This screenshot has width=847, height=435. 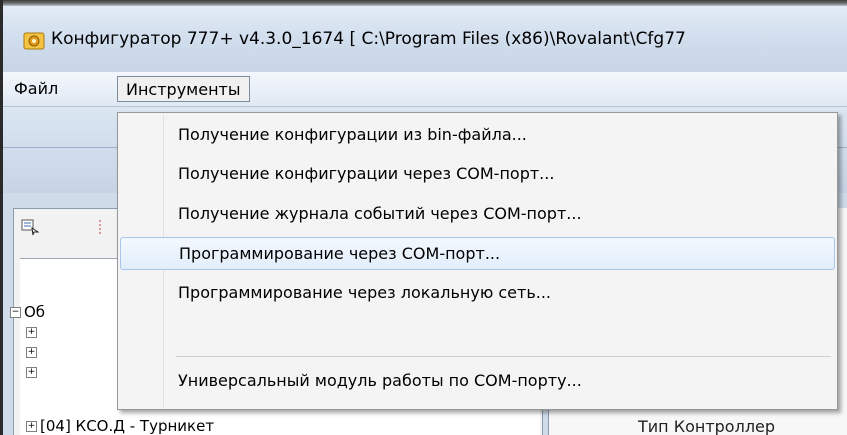 I want to click on tree-tool2-icon, so click(x=103, y=227).